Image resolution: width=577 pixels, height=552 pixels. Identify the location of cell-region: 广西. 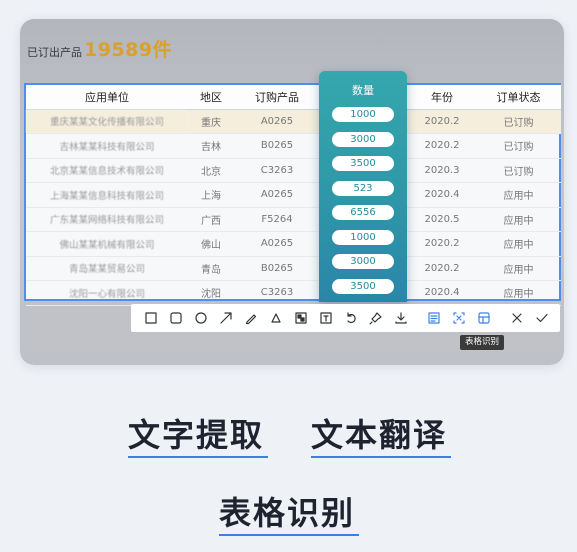
(211, 219).